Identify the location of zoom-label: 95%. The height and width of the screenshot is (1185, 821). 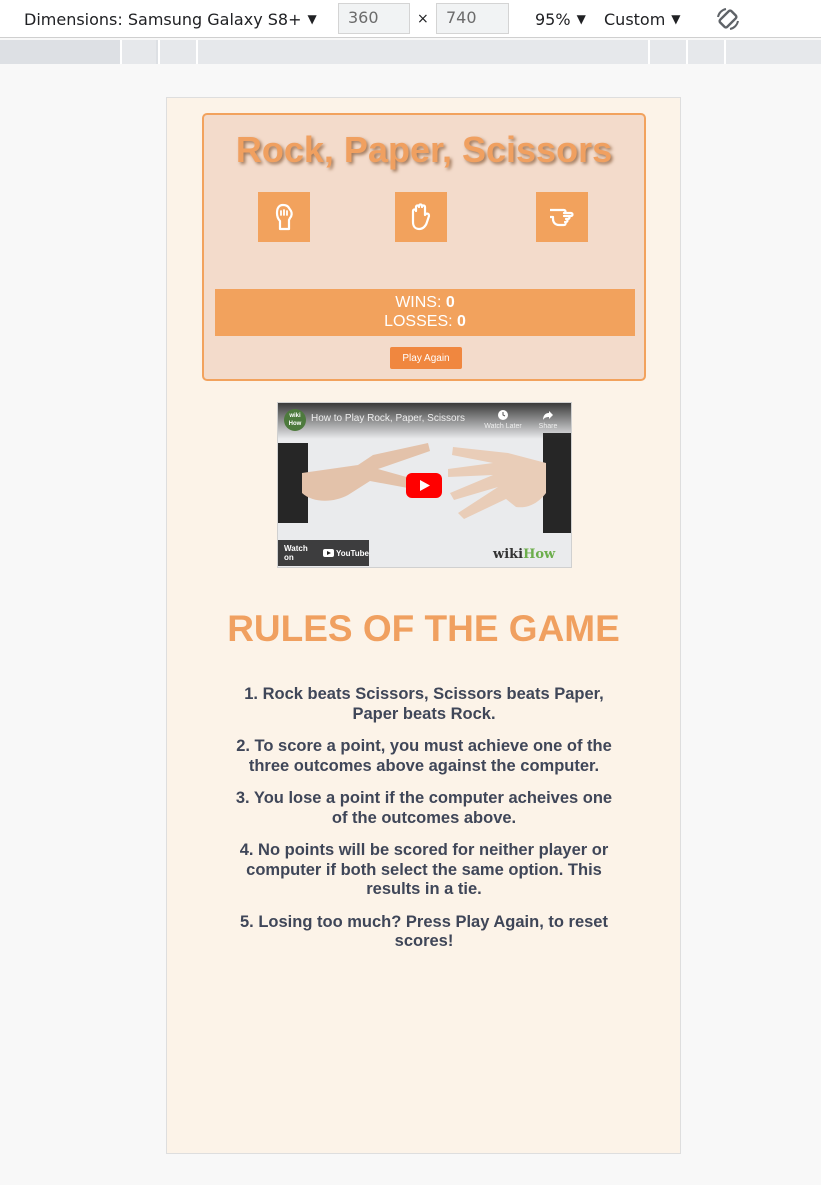
(553, 19).